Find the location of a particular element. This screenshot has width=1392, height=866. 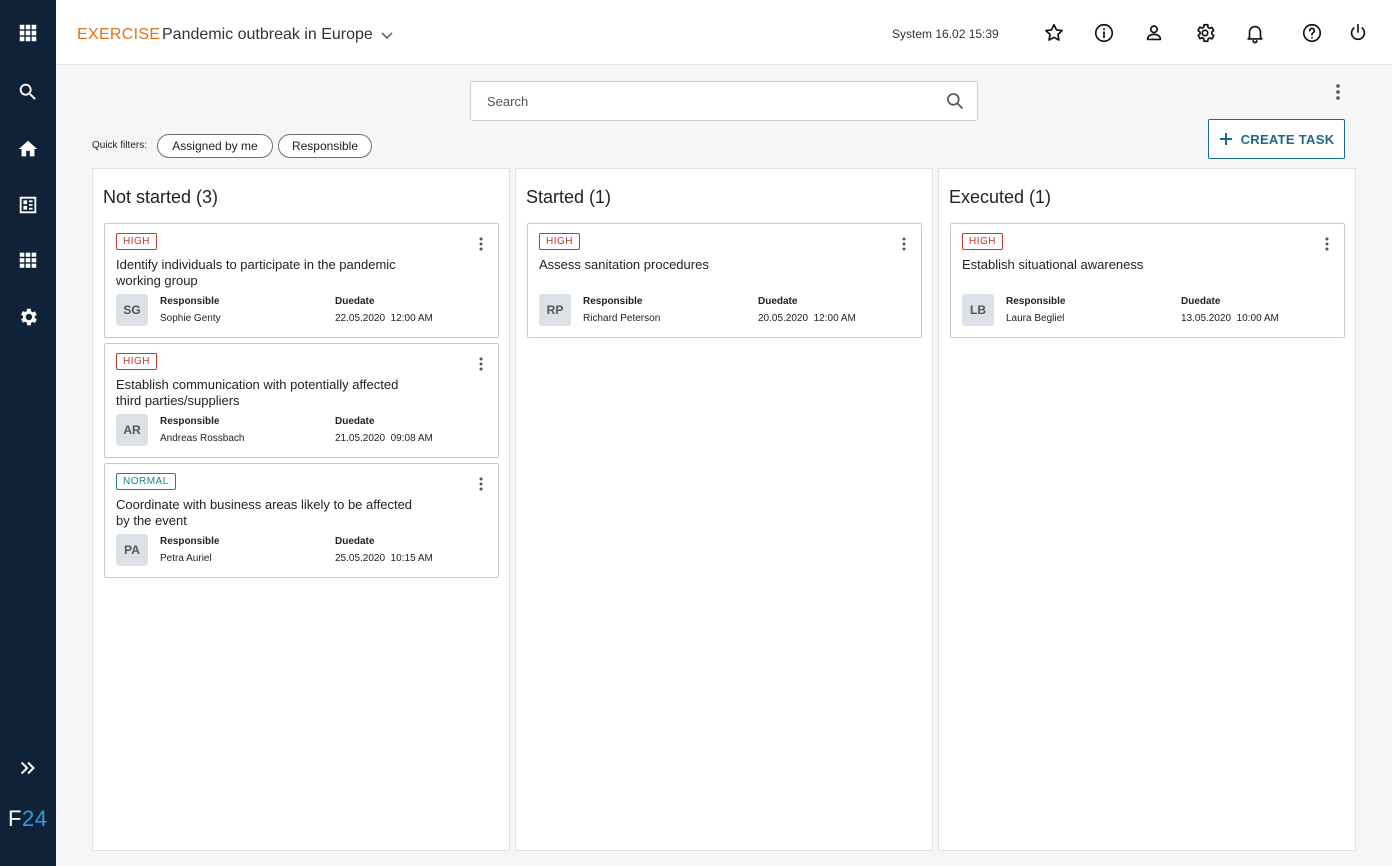

filter-chip-assigned-by-me: Assigned by me is located at coordinates (215, 146).